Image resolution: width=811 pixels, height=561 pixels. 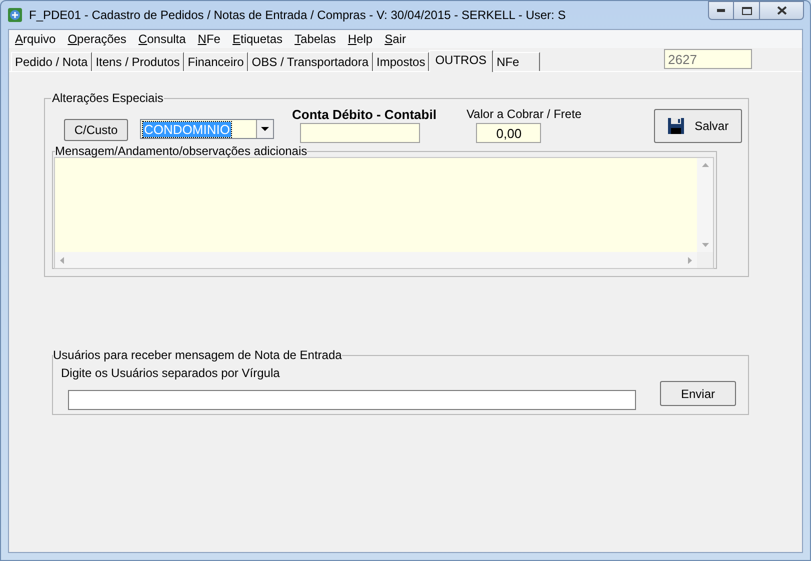 What do you see at coordinates (35, 39) in the screenshot?
I see `menu-item: Arquivo` at bounding box center [35, 39].